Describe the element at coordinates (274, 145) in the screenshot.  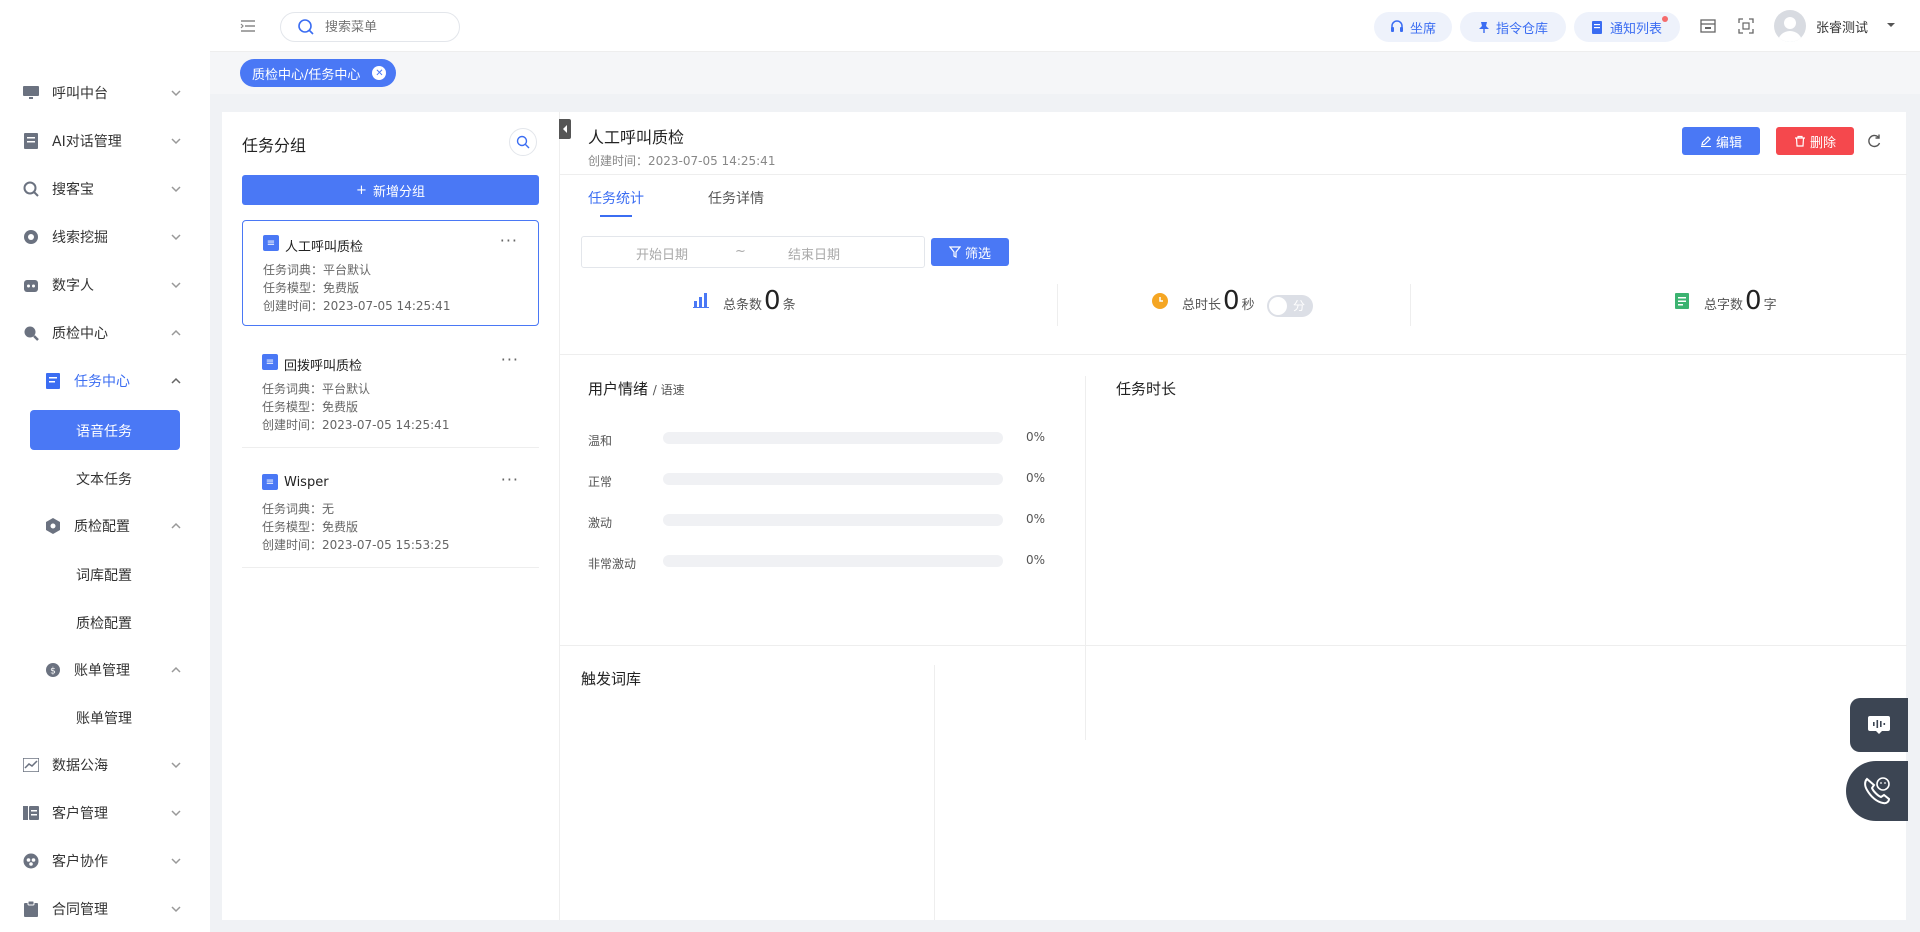
I see `panel-title: 任务分组` at that location.